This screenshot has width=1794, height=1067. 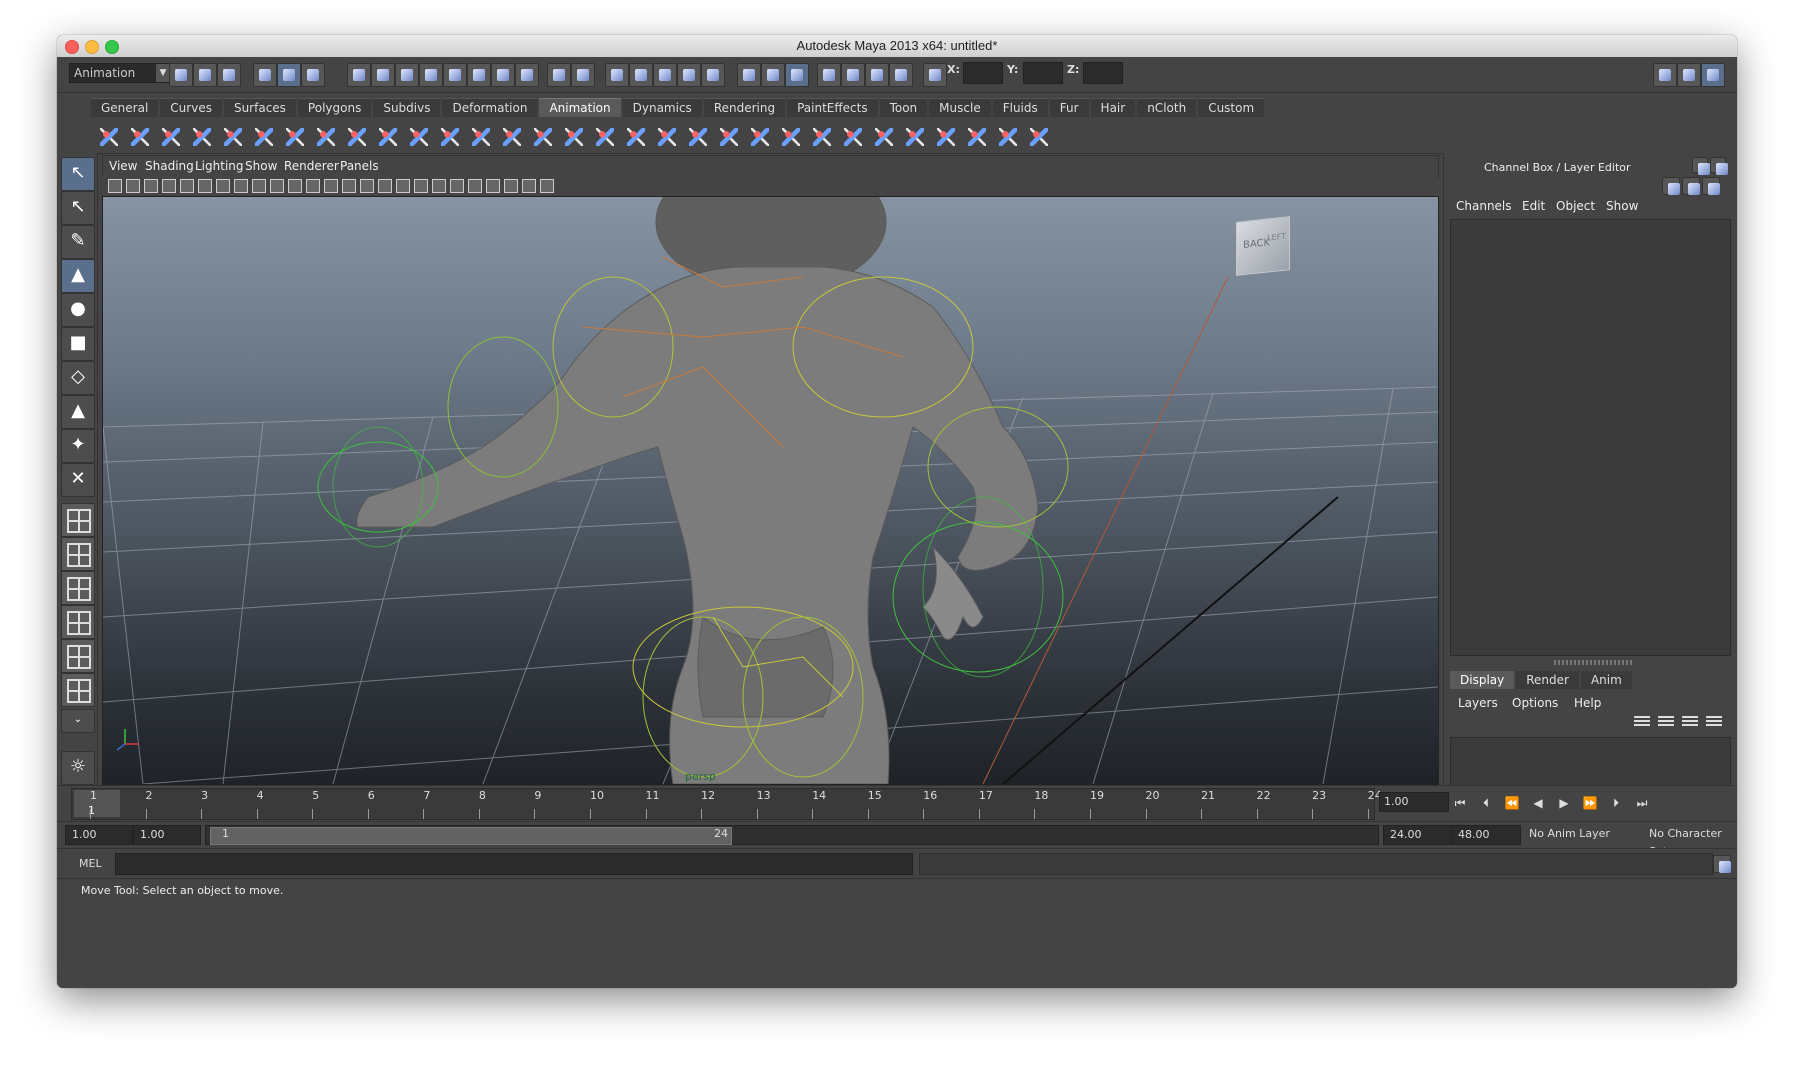 What do you see at coordinates (1482, 680) in the screenshot?
I see `tab-display: Display` at bounding box center [1482, 680].